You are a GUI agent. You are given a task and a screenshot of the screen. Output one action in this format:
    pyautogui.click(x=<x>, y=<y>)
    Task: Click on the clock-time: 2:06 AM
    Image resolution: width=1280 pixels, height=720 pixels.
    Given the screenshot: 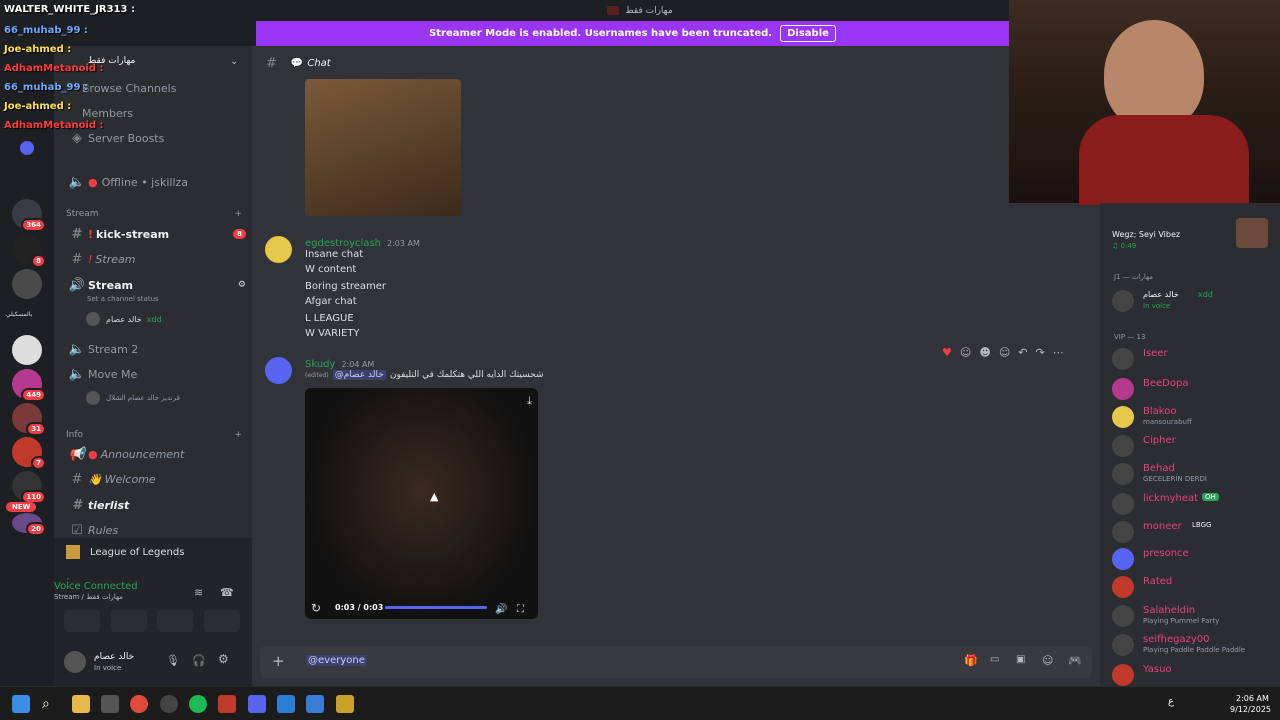 What is the action you would take?
    pyautogui.click(x=1252, y=698)
    